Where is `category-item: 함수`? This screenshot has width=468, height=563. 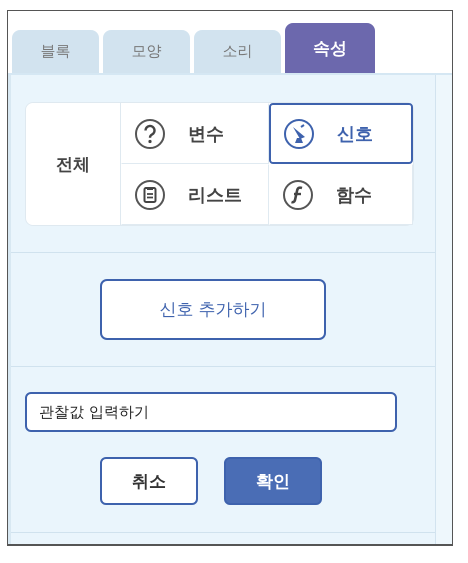 category-item: 함수 is located at coordinates (341, 194).